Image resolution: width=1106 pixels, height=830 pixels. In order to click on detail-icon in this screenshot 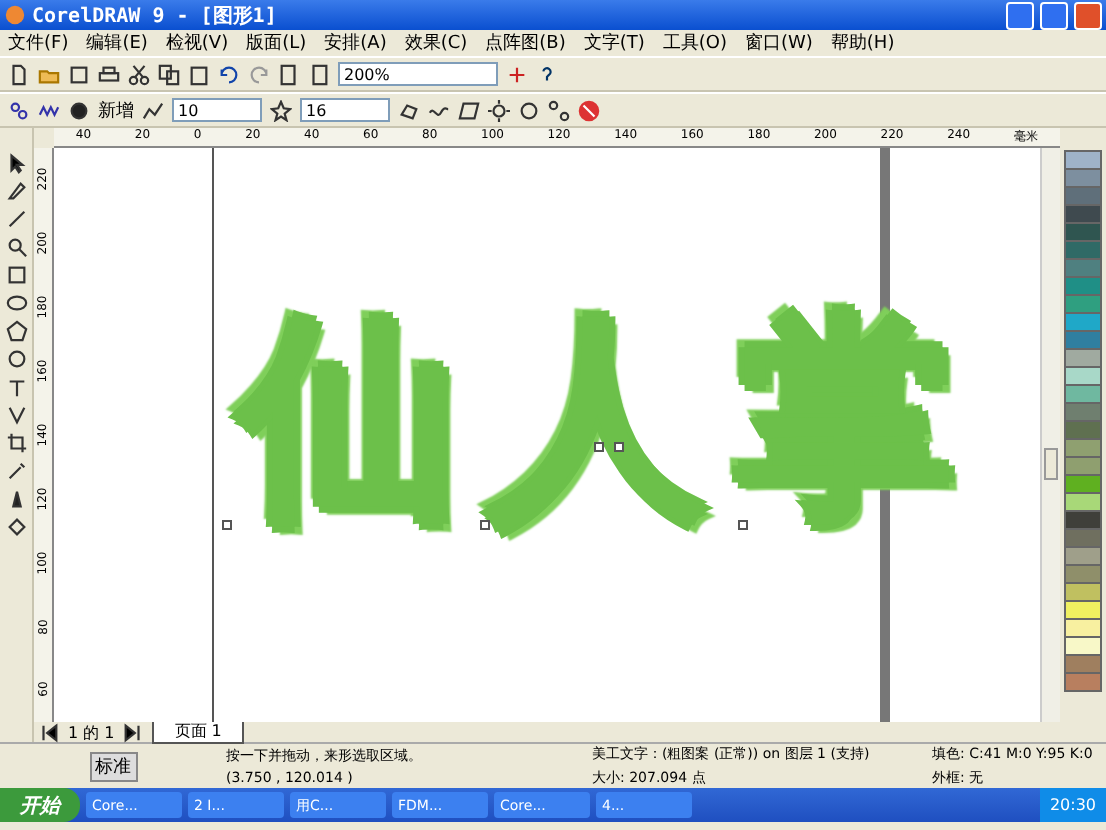, I will do `click(153, 110)`.